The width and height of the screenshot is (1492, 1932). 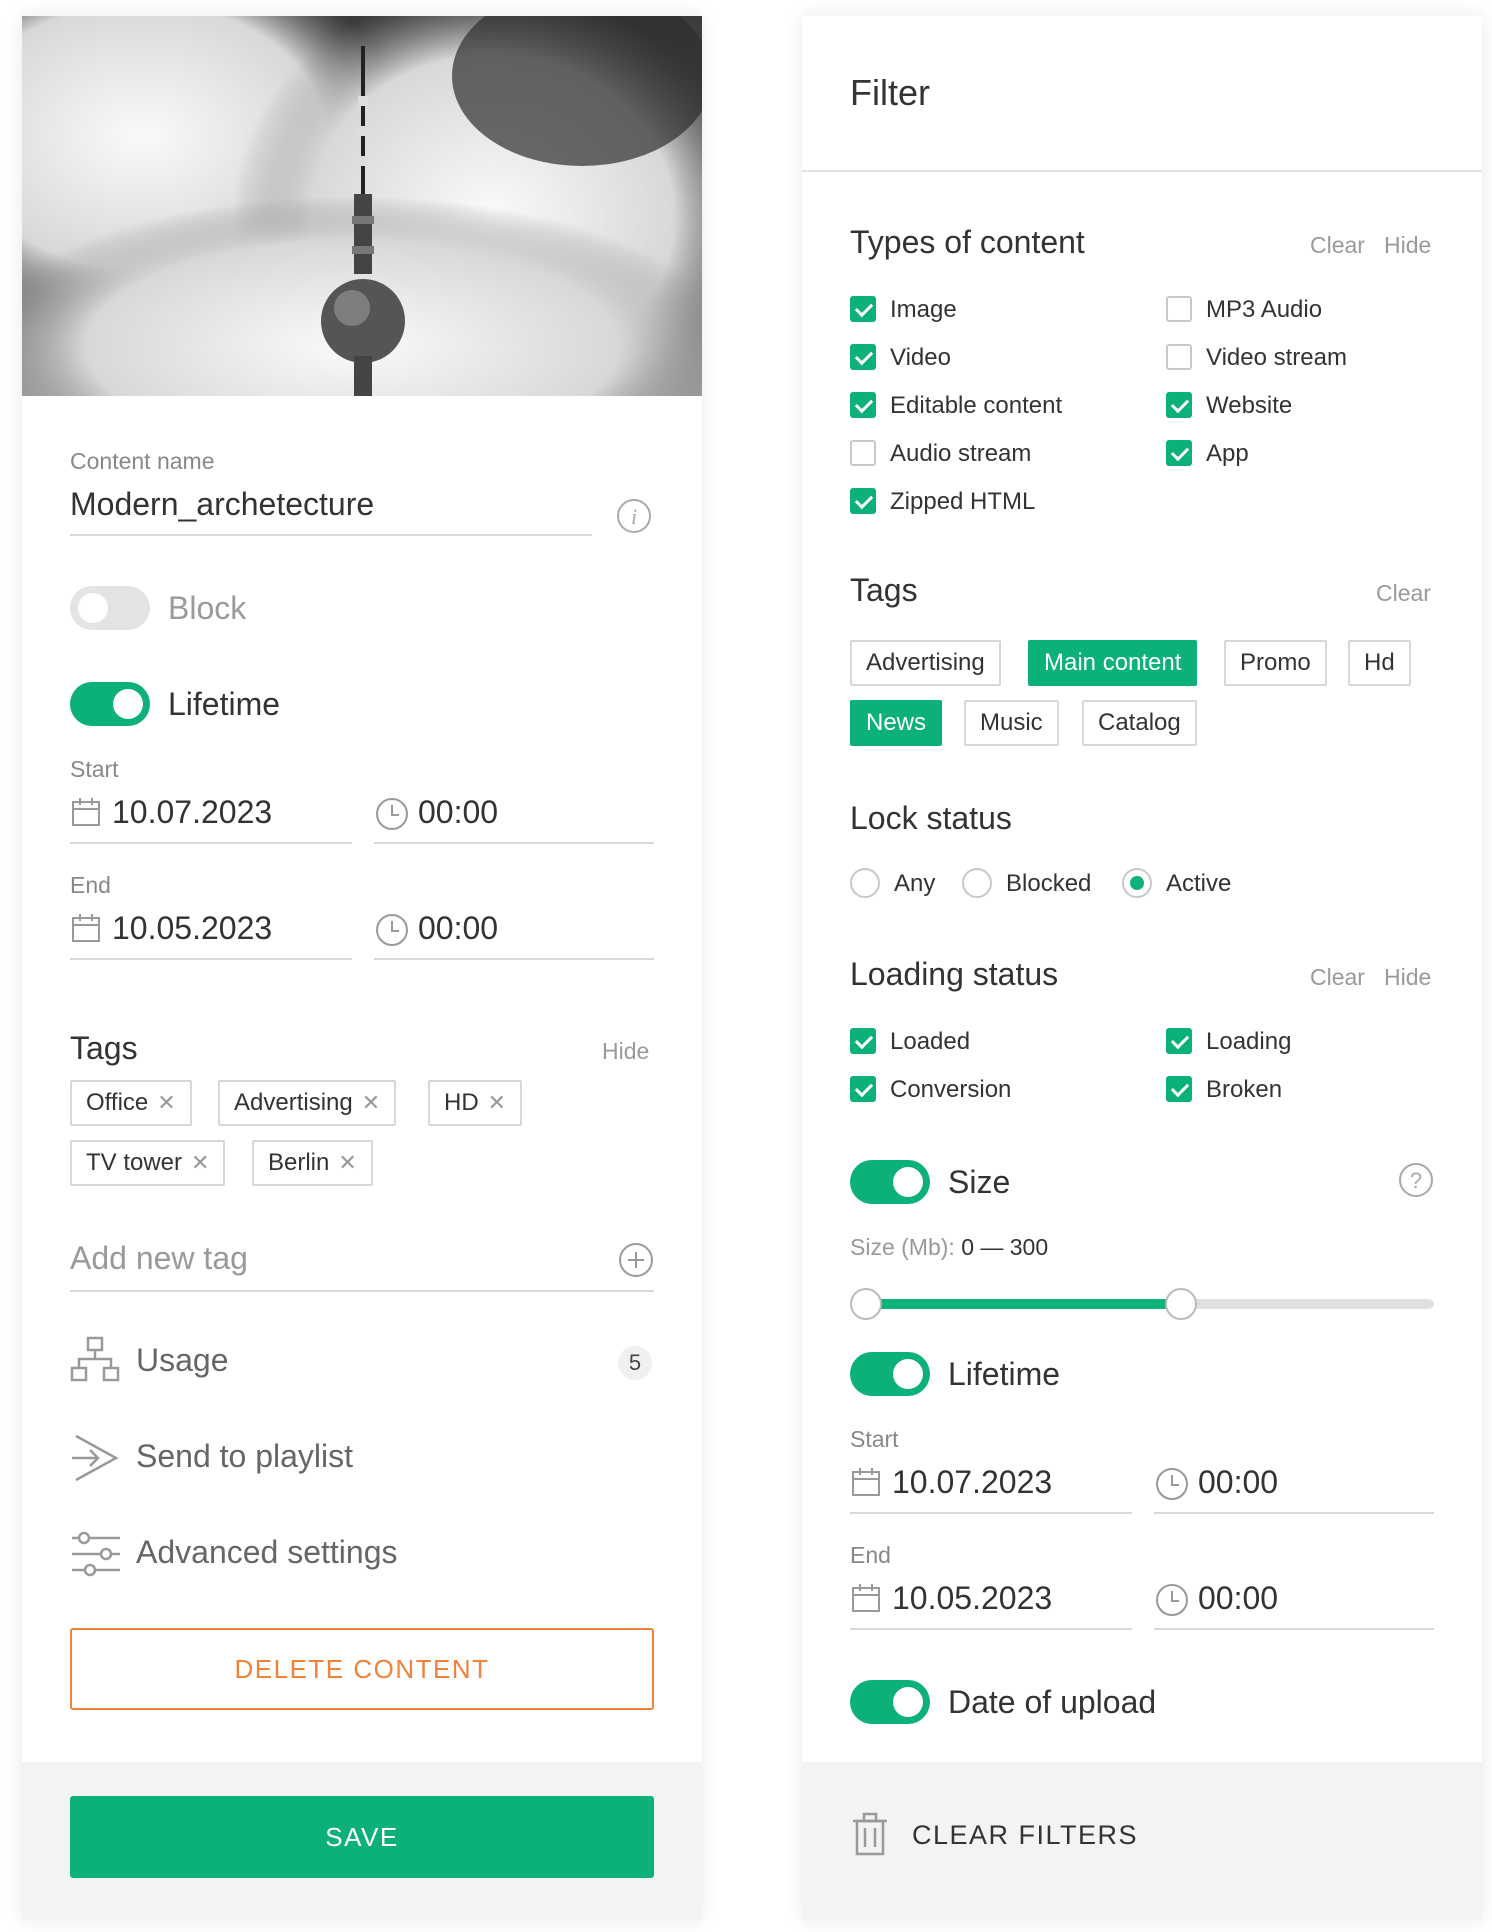 I want to click on checkbox-label: Editable content, so click(x=976, y=405).